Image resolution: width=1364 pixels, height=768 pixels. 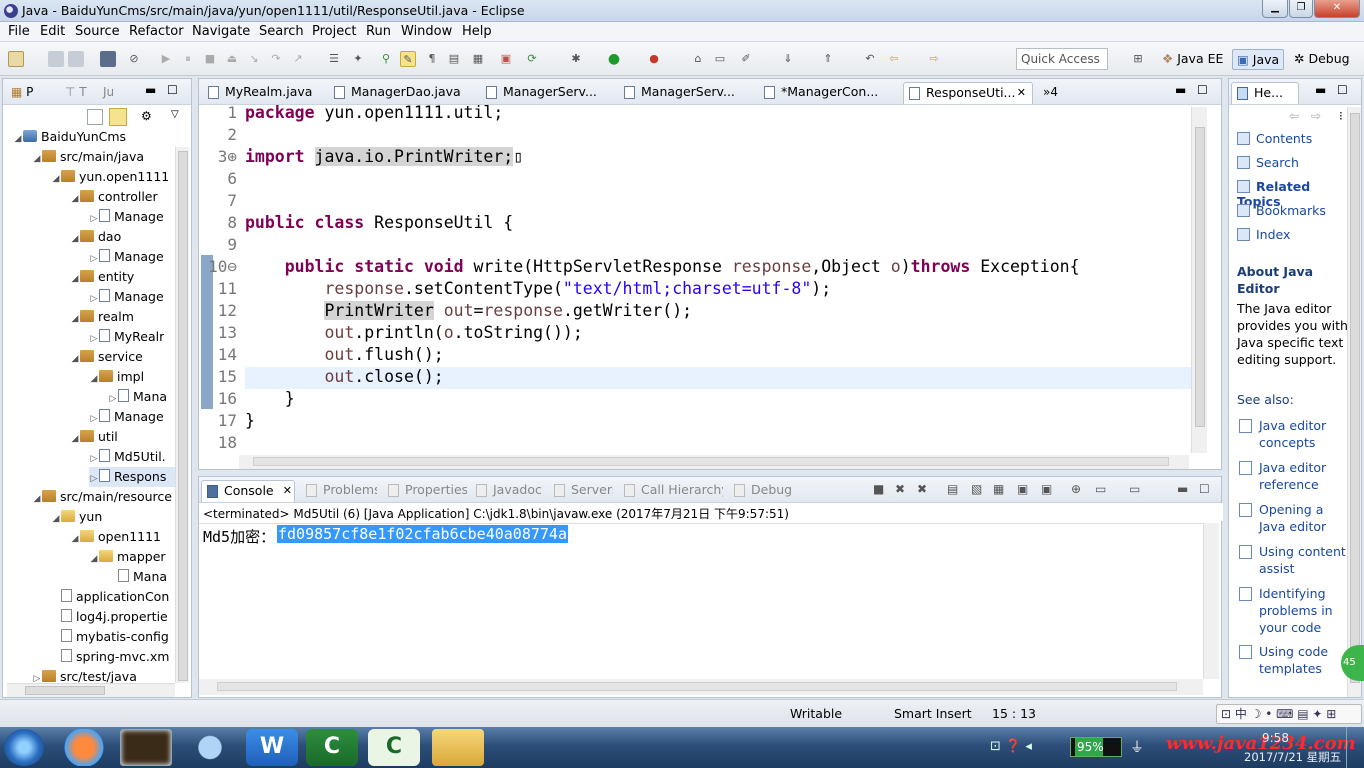 What do you see at coordinates (232, 59) in the screenshot?
I see `disconnect-icon: ⏏` at bounding box center [232, 59].